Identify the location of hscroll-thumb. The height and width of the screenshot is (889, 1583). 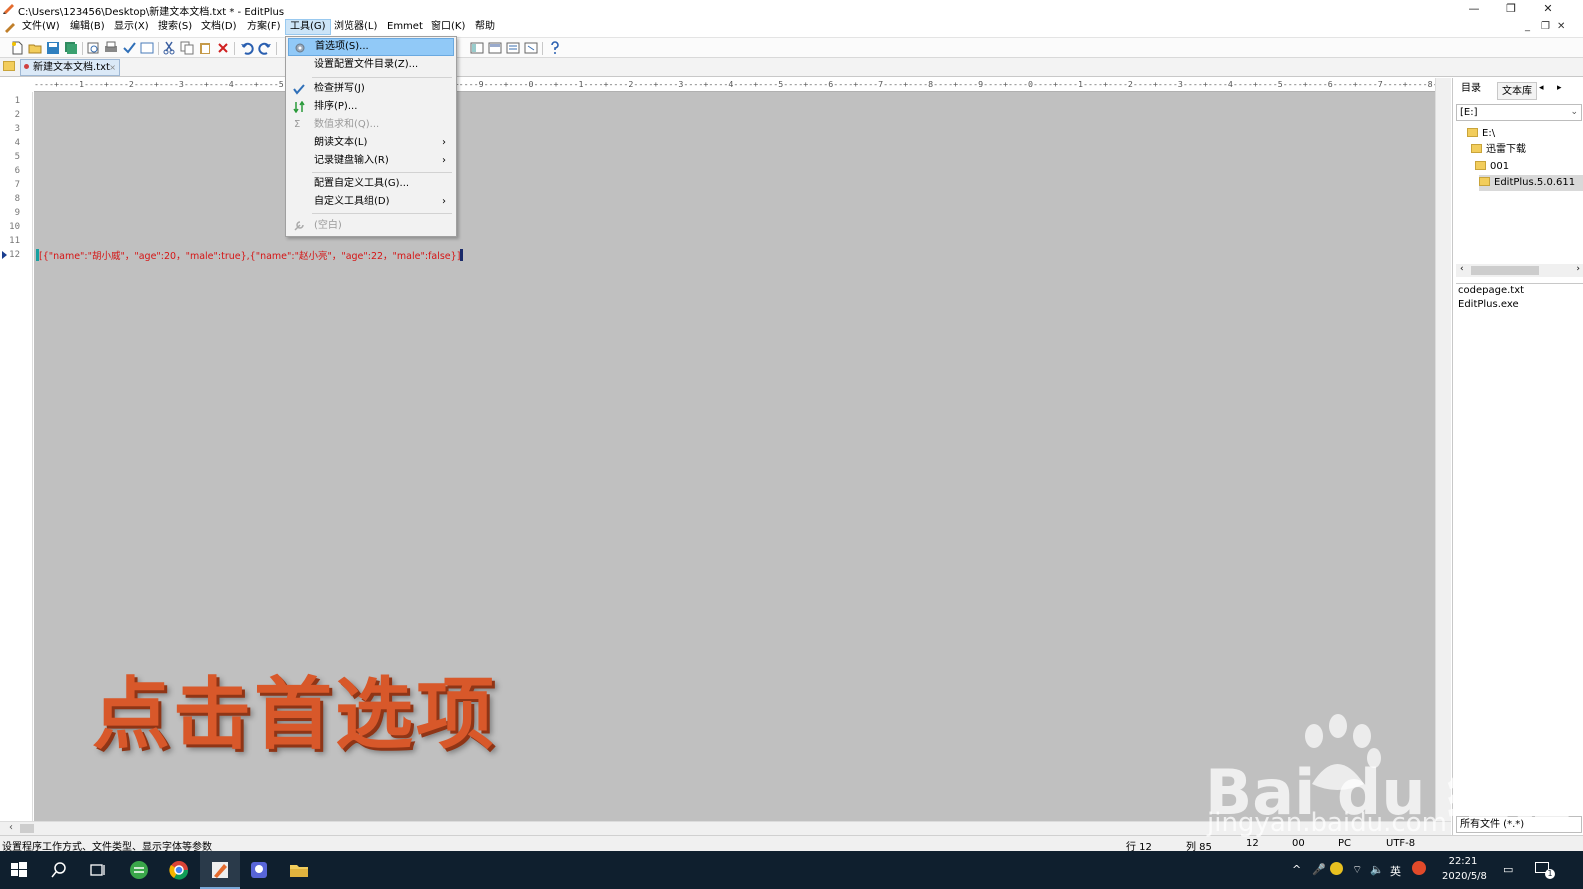
(27, 828).